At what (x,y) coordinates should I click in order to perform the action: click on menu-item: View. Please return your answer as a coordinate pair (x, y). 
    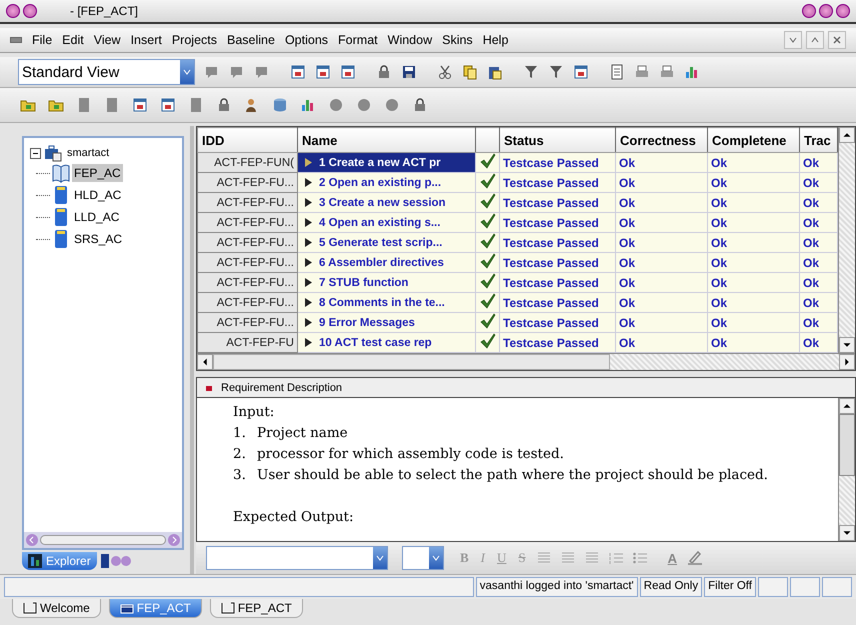
    Looking at the image, I should click on (107, 40).